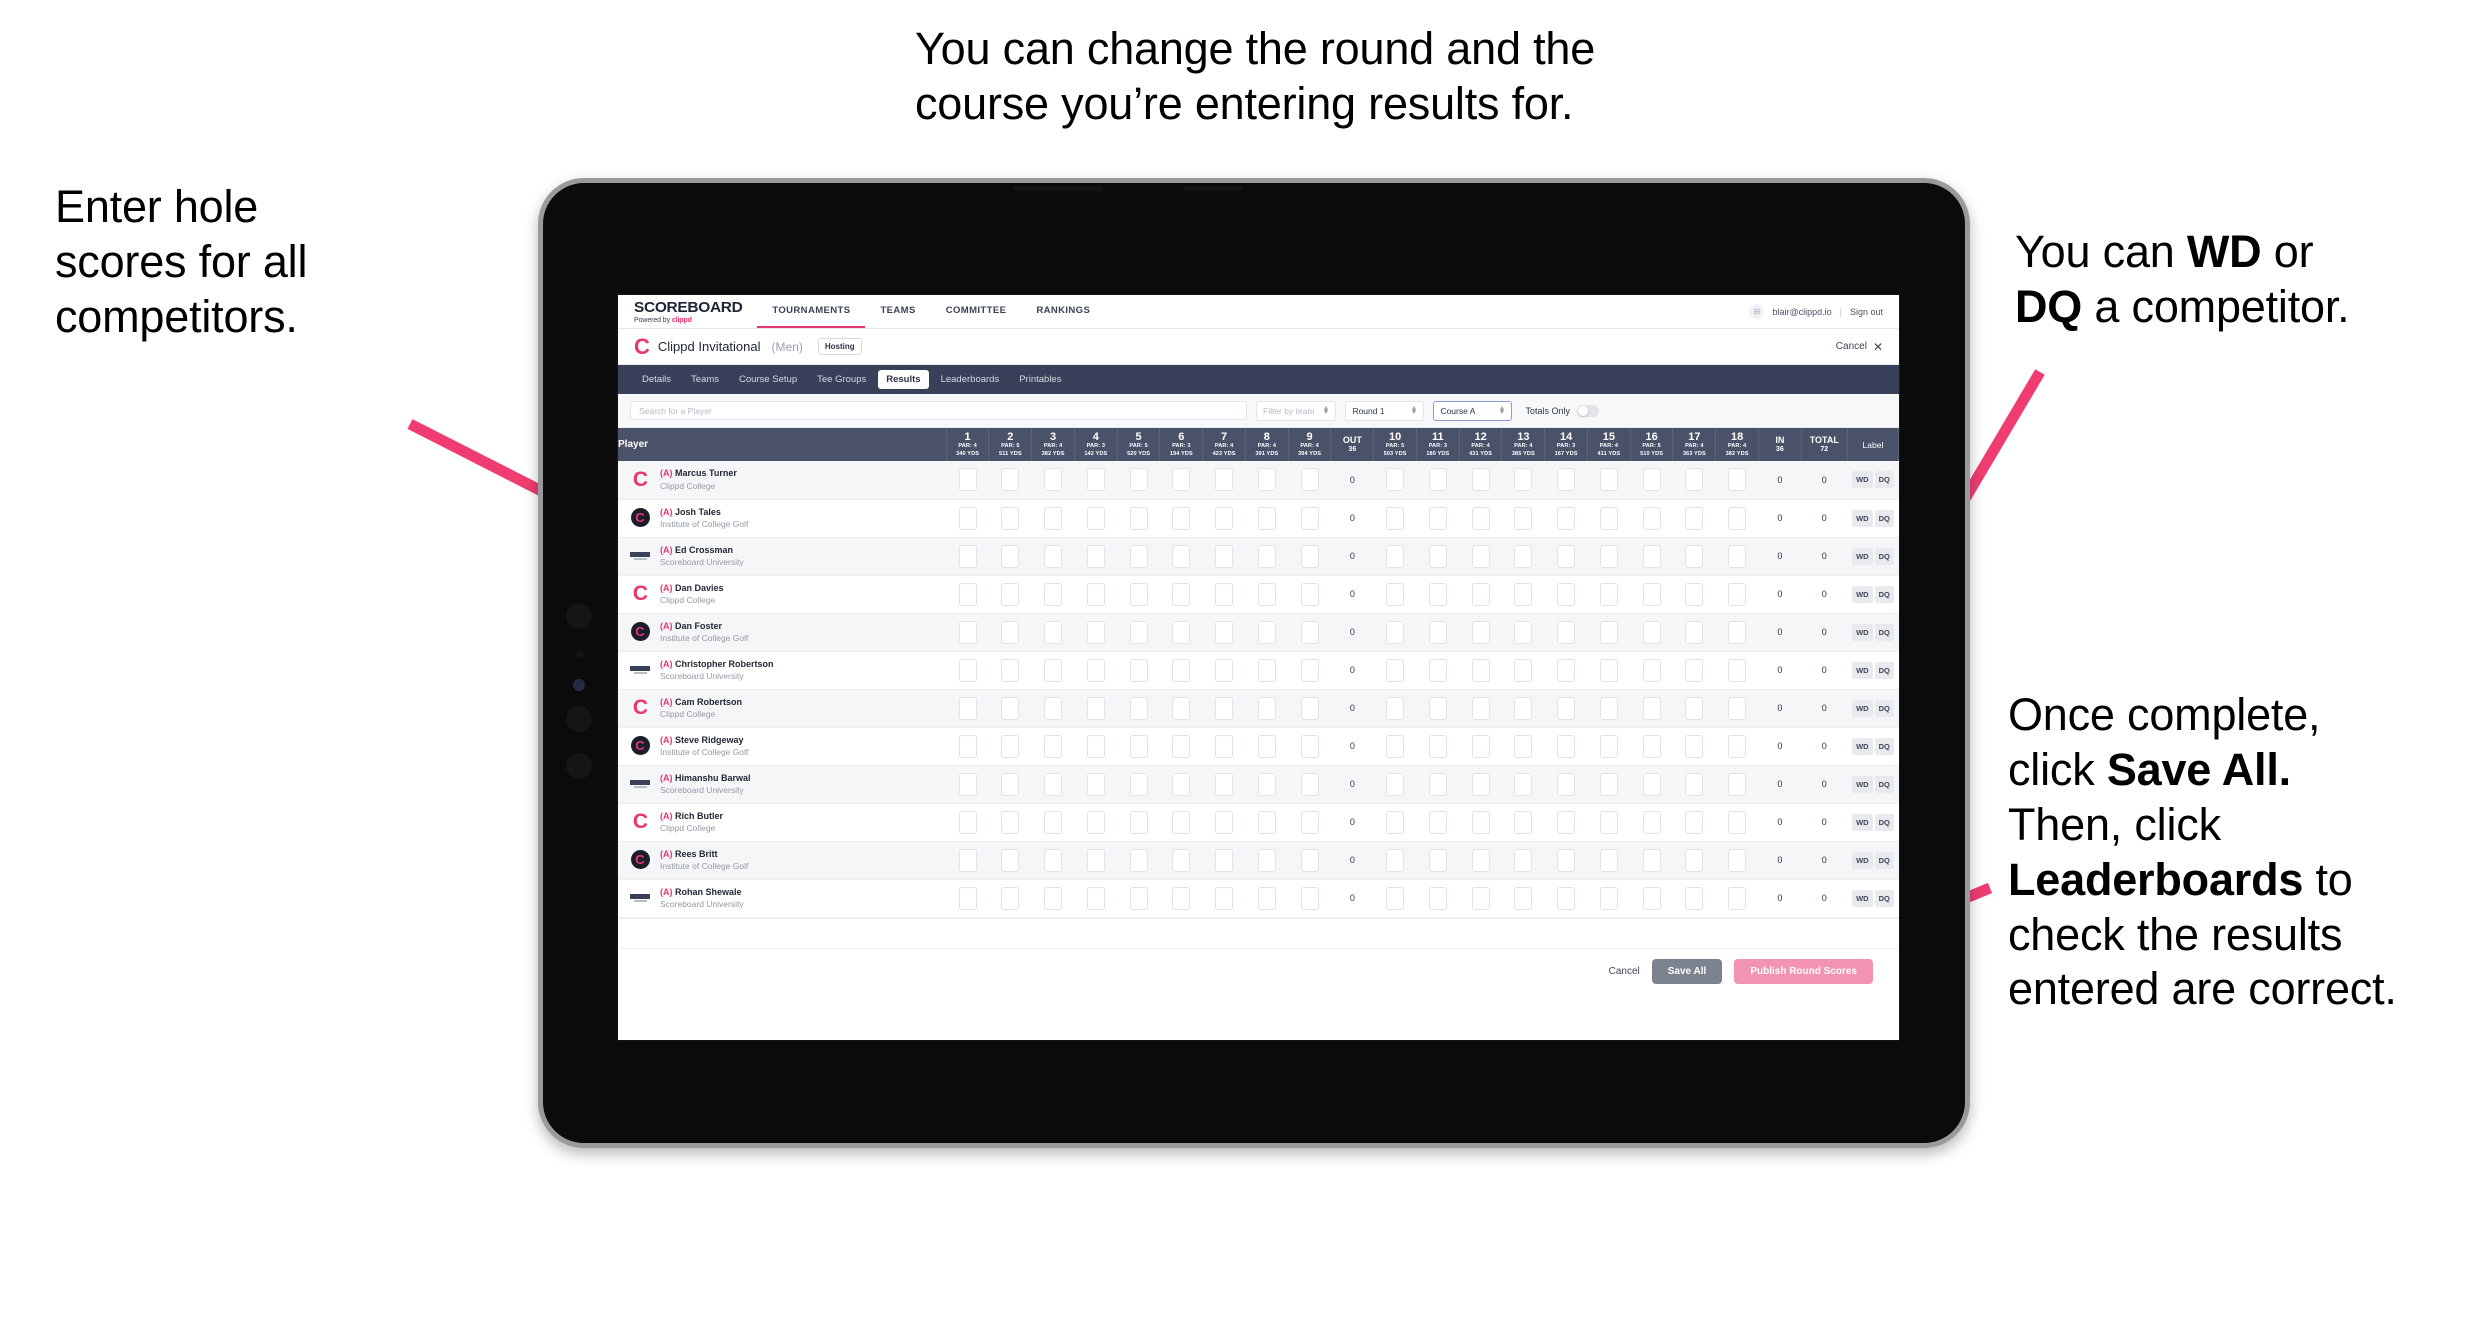 The image size is (2489, 1339). I want to click on nav-rankings: RANKINGS, so click(1063, 311).